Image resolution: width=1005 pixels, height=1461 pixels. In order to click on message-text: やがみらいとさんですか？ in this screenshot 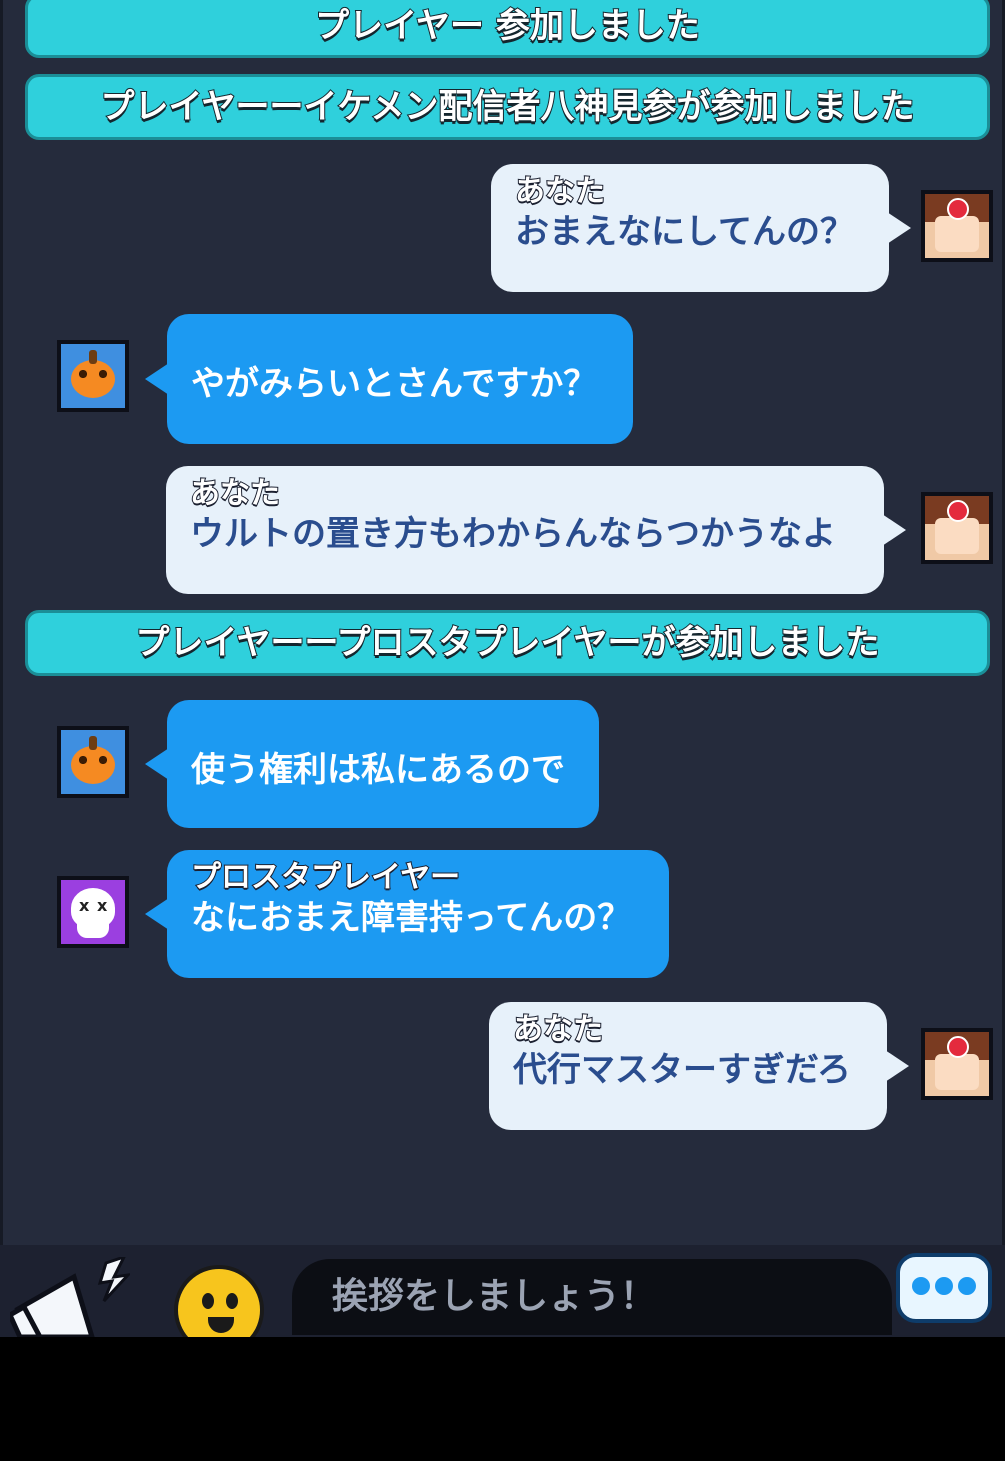, I will do `click(394, 384)`.